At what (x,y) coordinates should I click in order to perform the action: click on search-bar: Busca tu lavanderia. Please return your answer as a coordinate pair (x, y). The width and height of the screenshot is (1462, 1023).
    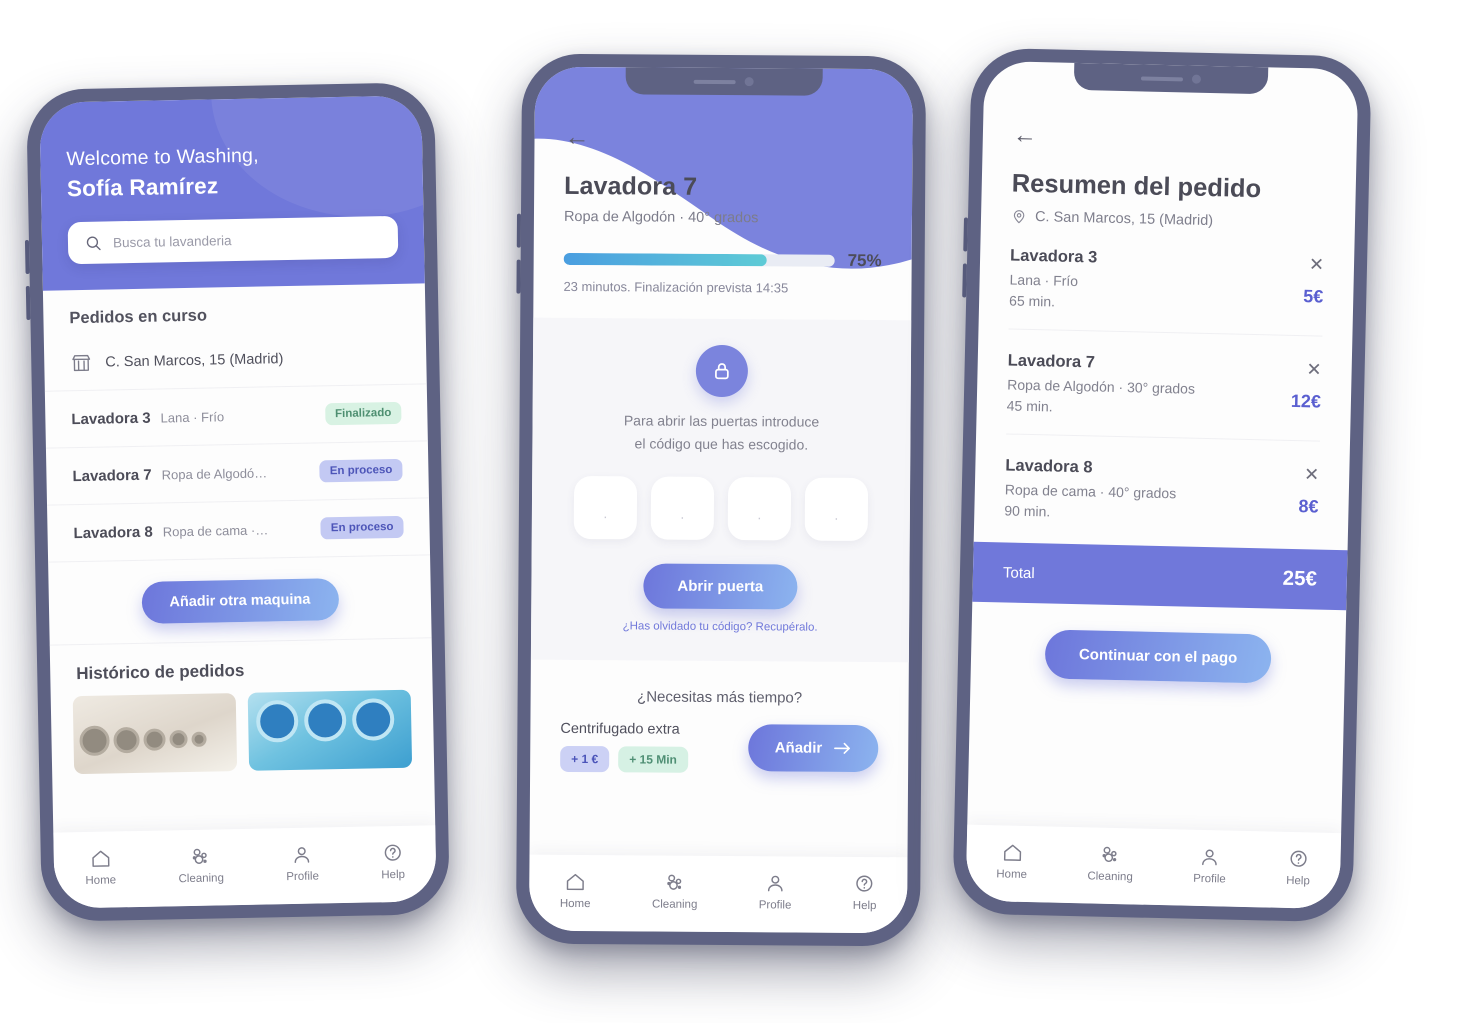
    Looking at the image, I should click on (233, 240).